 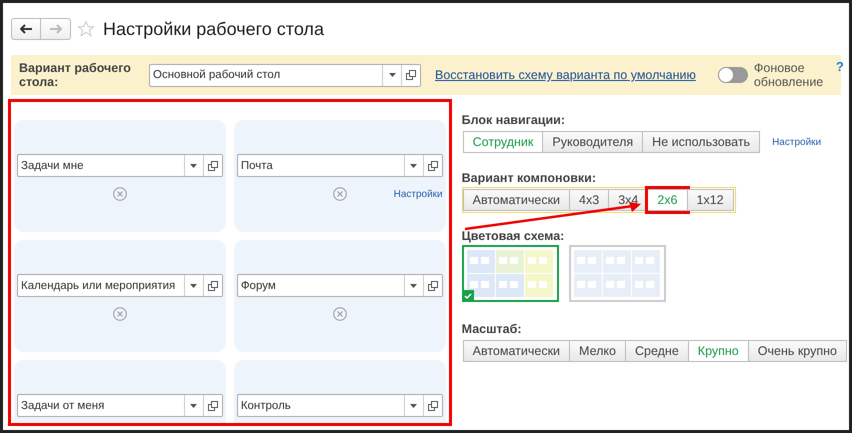 What do you see at coordinates (86, 29) in the screenshot?
I see `star-icon` at bounding box center [86, 29].